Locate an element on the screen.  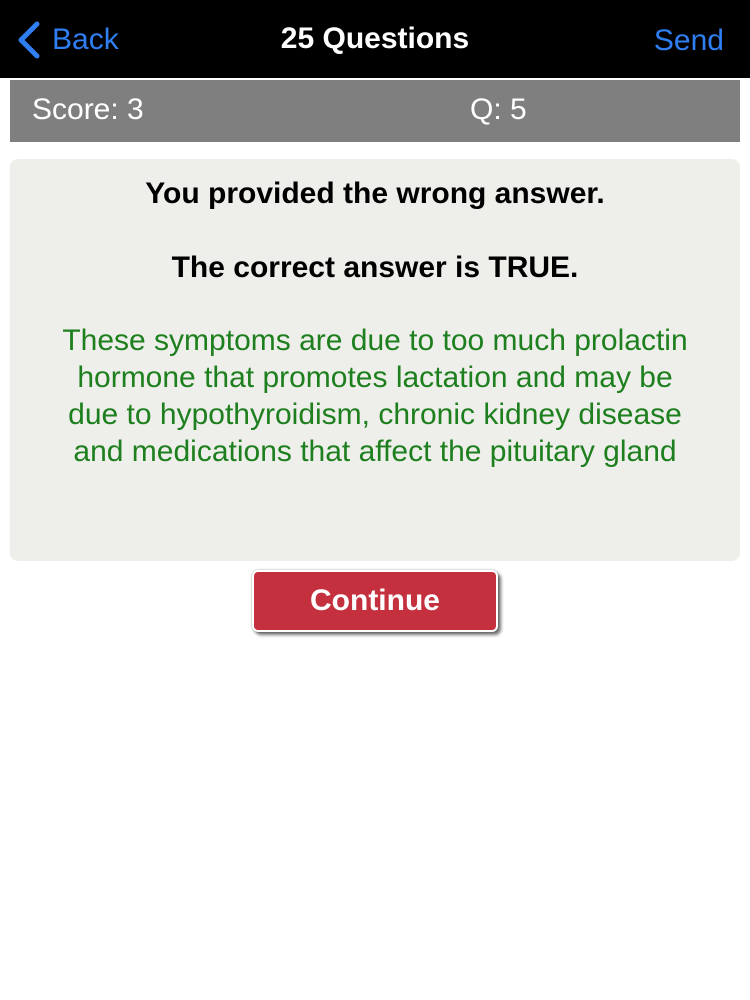
question-number-label: Q: 5 is located at coordinates (498, 109).